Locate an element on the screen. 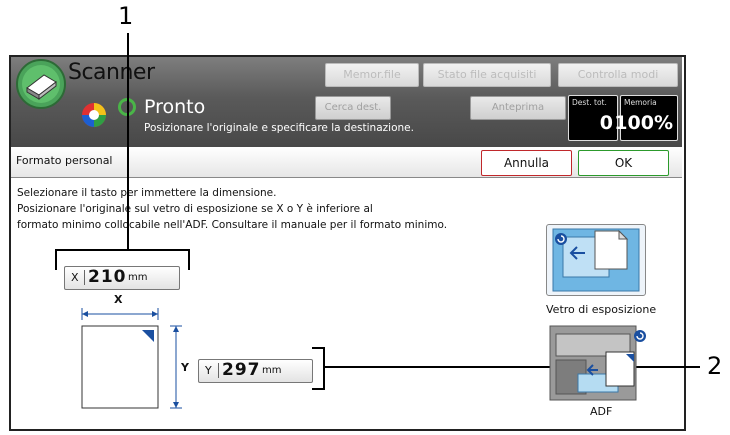 The image size is (730, 435). diagram-x-label: X is located at coordinates (118, 299).